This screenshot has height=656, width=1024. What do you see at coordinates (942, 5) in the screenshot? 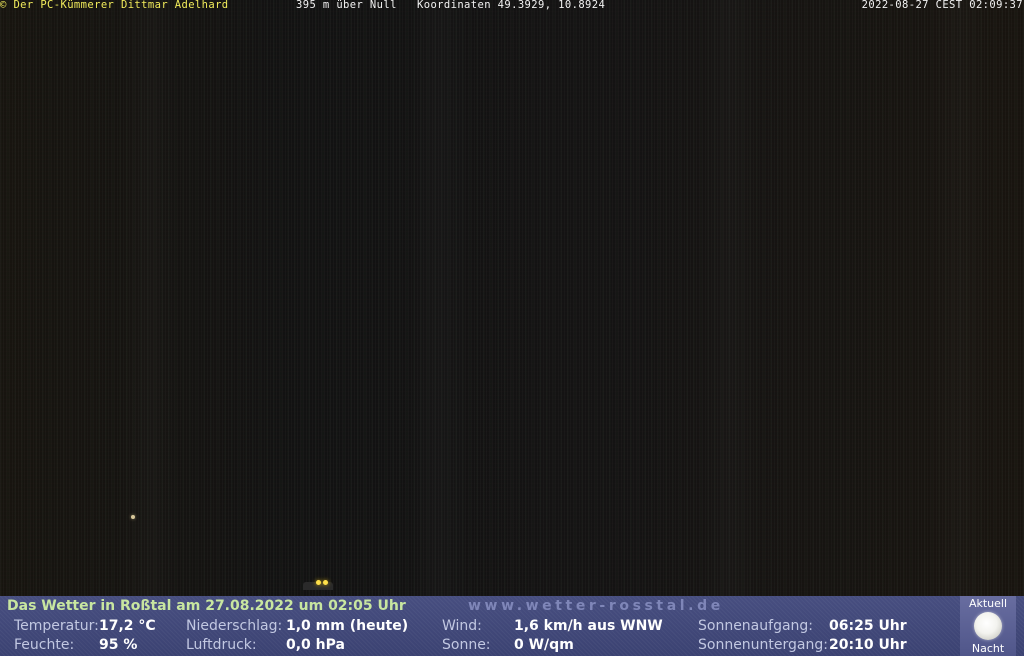
I see `cam-timestamp: 2022-08-27 CEST 02:09:37` at bounding box center [942, 5].